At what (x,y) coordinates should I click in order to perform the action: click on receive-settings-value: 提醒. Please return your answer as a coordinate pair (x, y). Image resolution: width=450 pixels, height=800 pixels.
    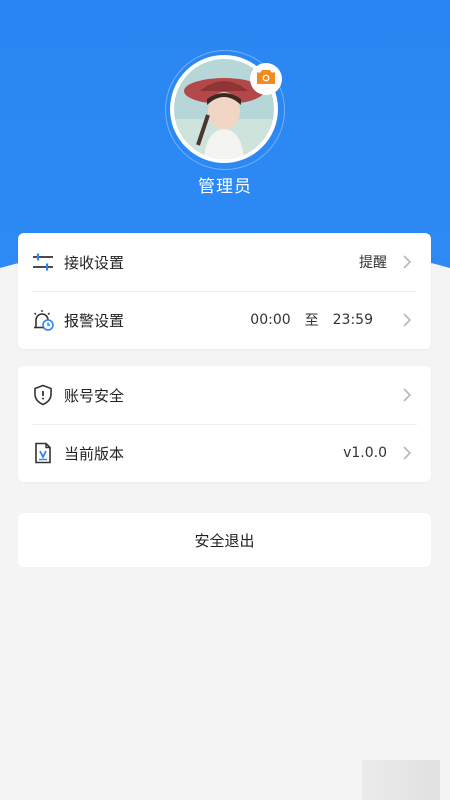
    Looking at the image, I should click on (373, 263).